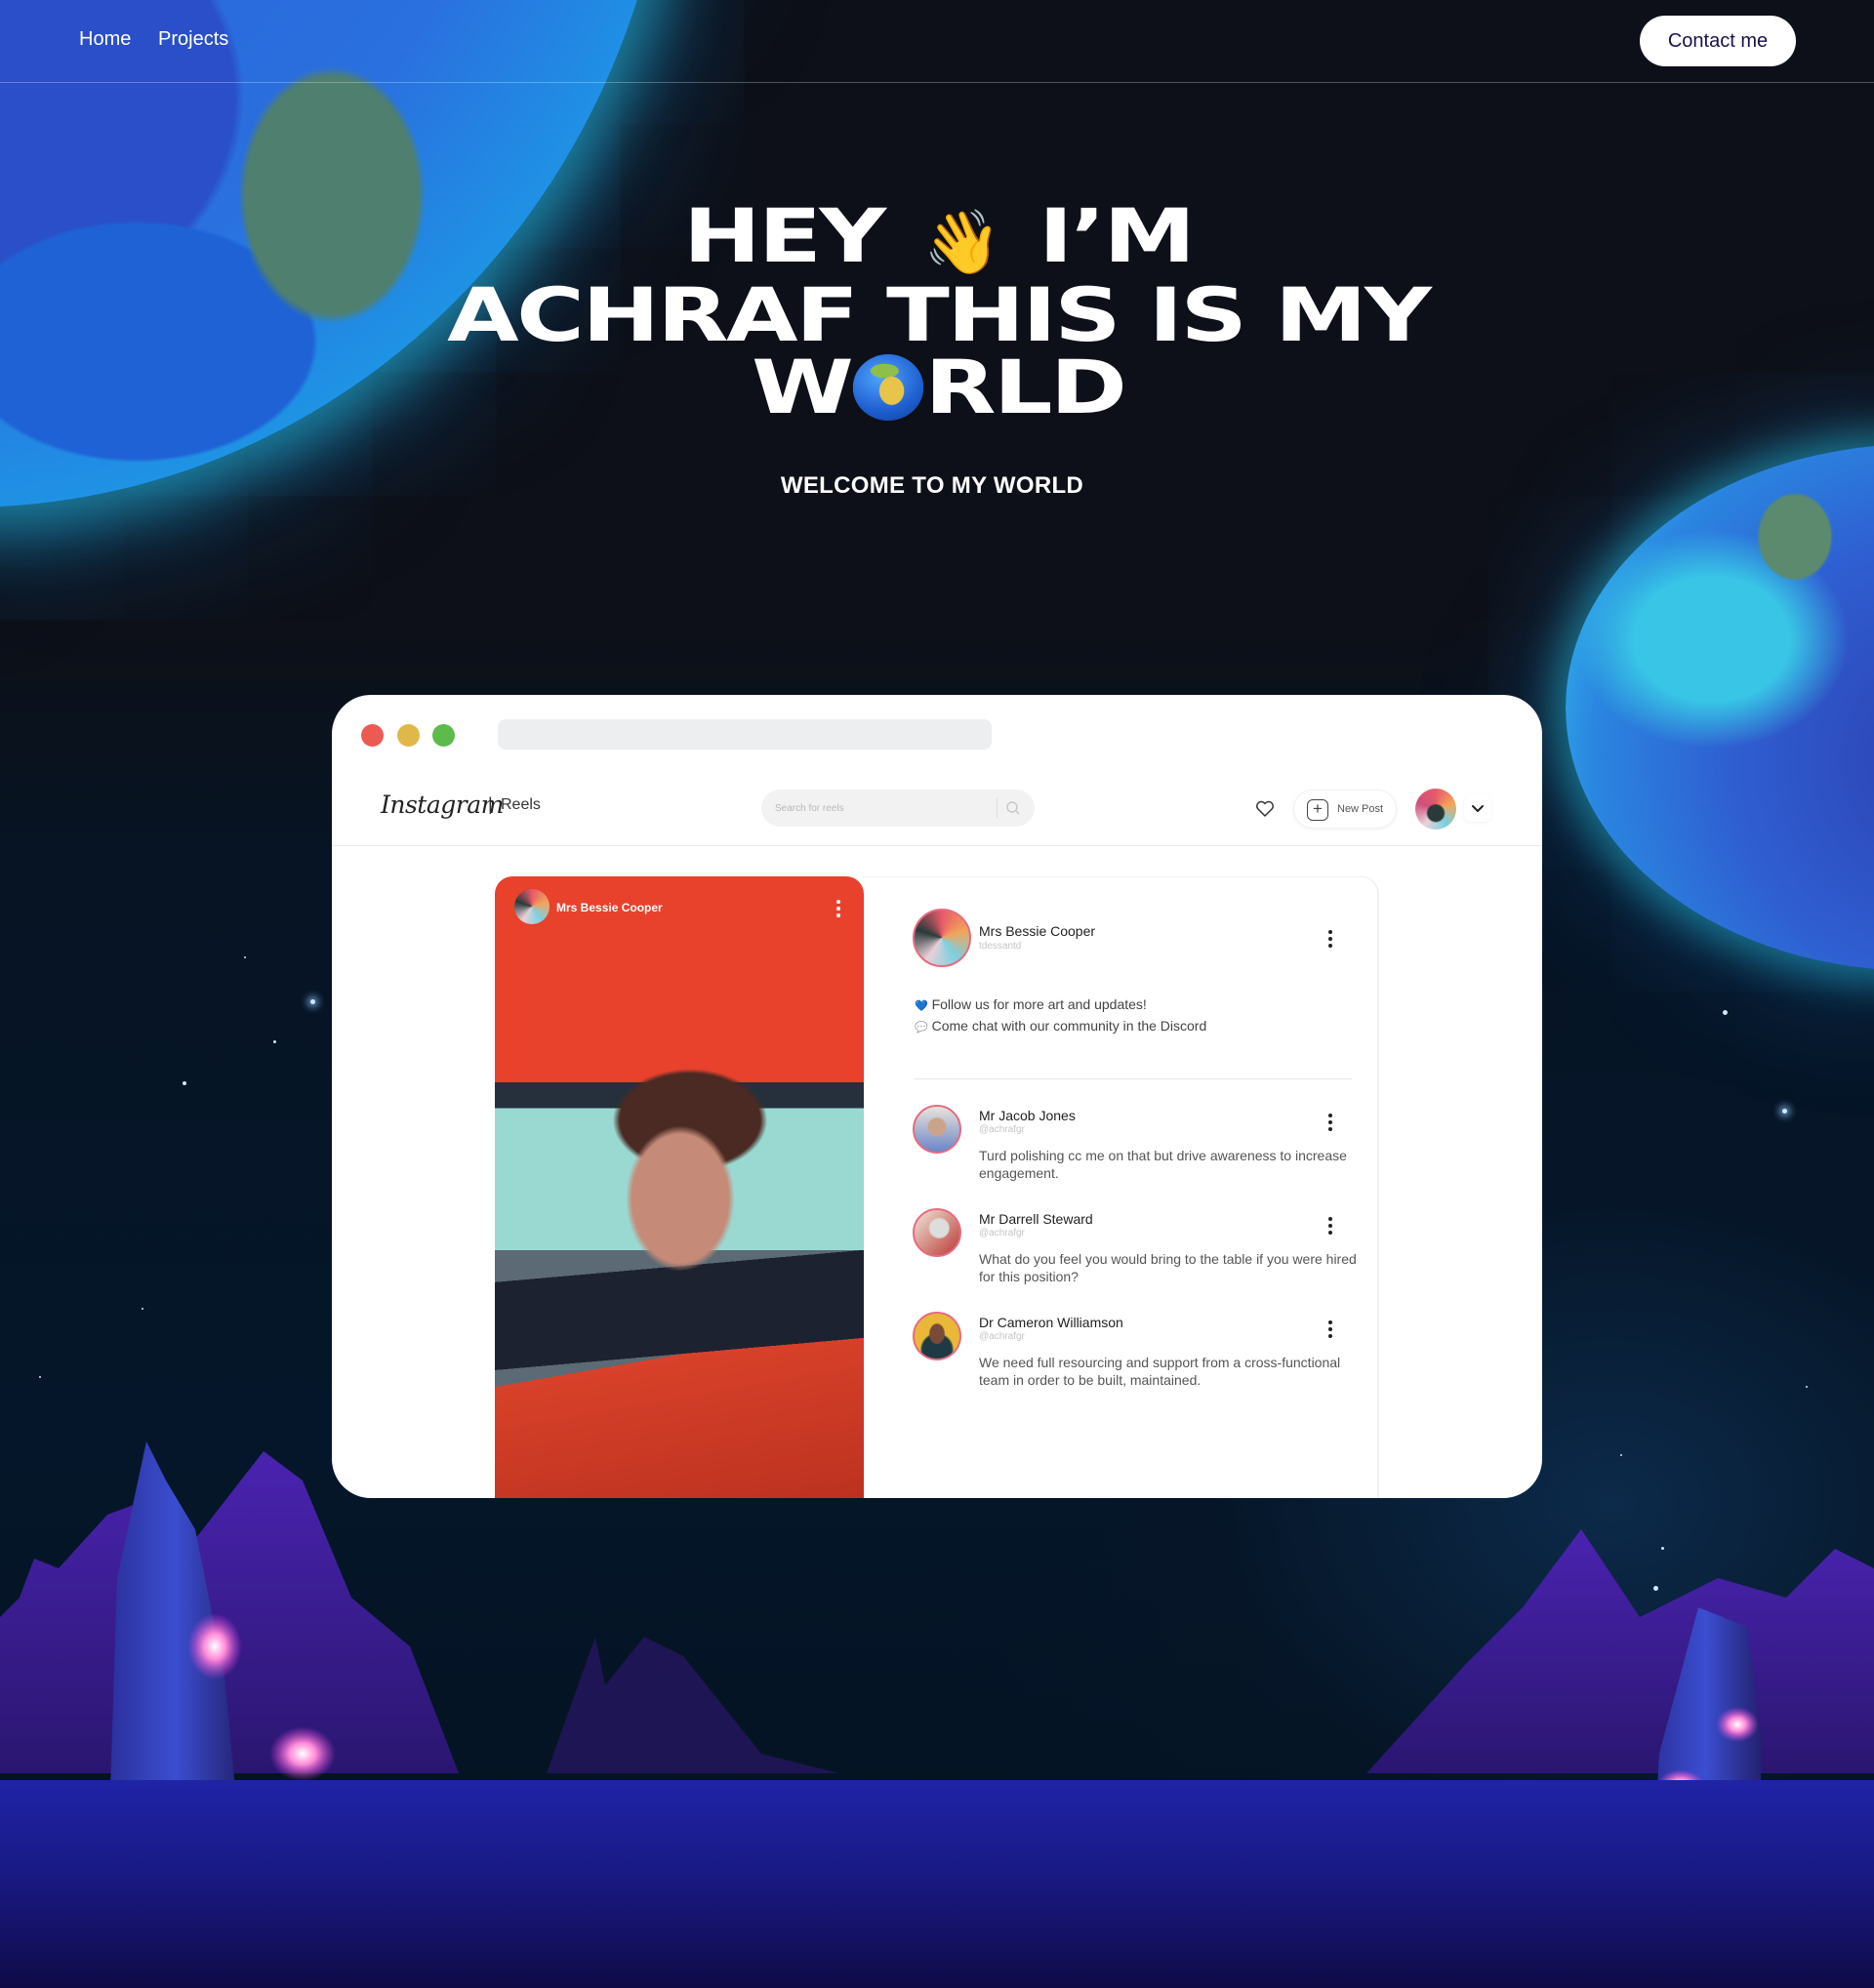  What do you see at coordinates (784, 236) in the screenshot?
I see `hero-text: HEY` at bounding box center [784, 236].